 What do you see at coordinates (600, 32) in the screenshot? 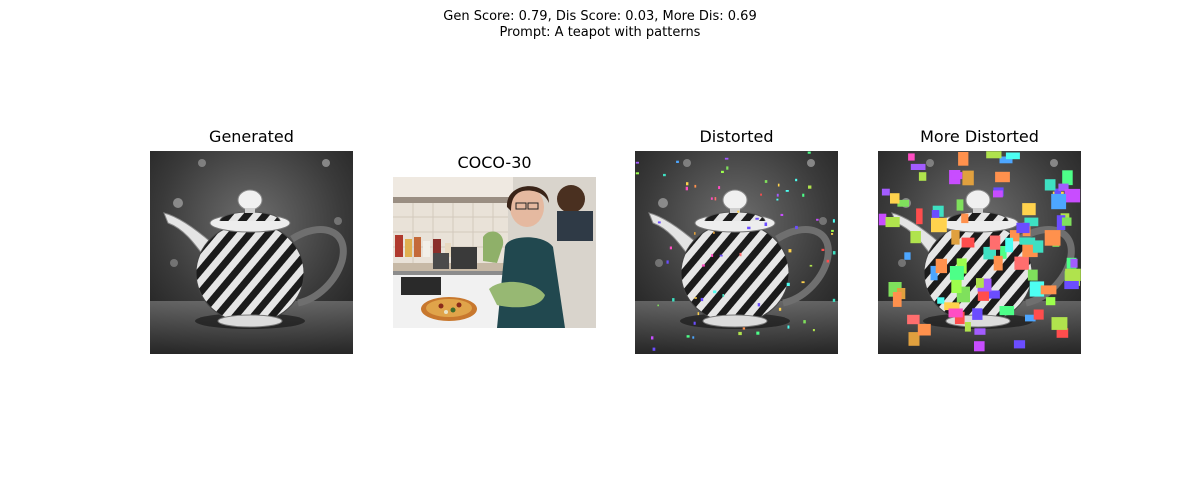
I see `figure-suptitle-prompt: Prompt: A teapot with patterns` at bounding box center [600, 32].